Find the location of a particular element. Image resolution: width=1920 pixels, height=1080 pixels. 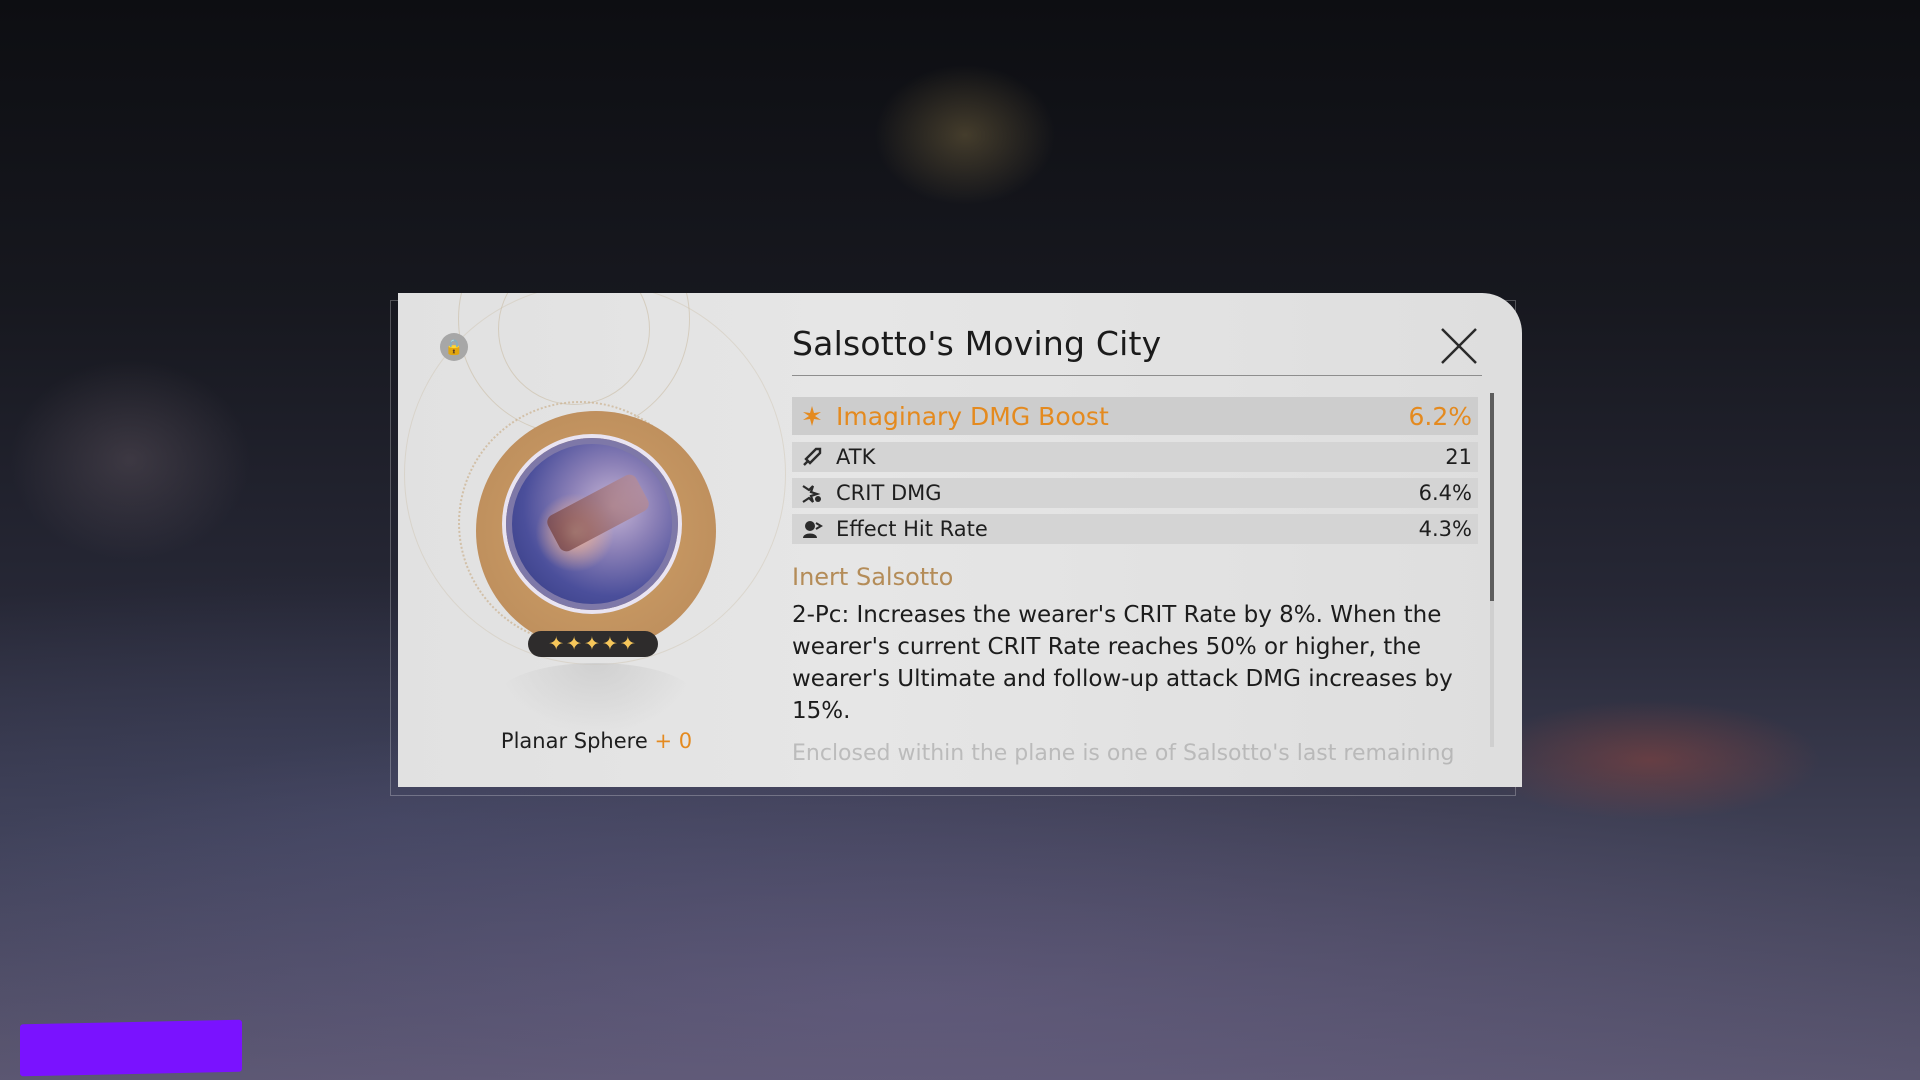

sub-stat-name: CRIT DMG is located at coordinates (889, 493).